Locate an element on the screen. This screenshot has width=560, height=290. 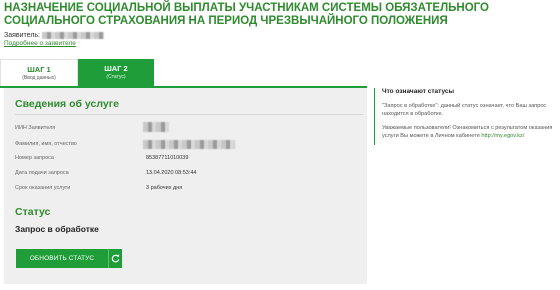
info-value: 3 рабочих дня is located at coordinates (164, 188).